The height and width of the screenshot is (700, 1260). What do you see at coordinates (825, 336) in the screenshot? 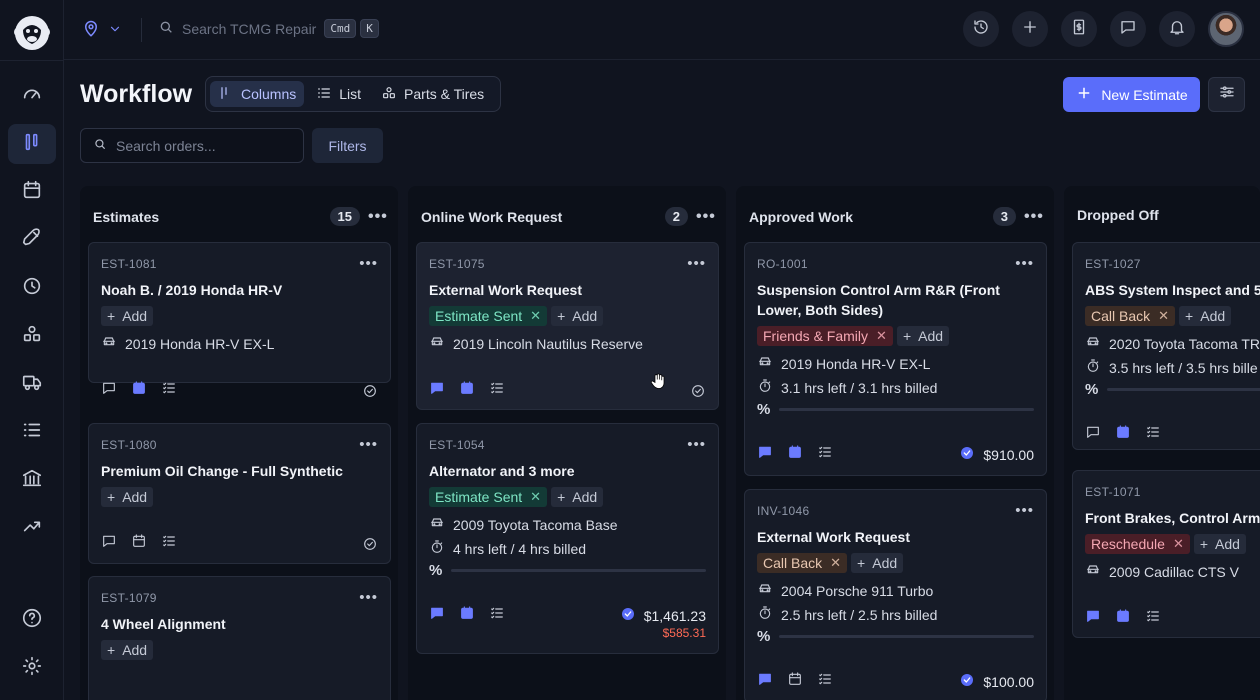
I see `status-badge: Friends & Family ✕` at bounding box center [825, 336].